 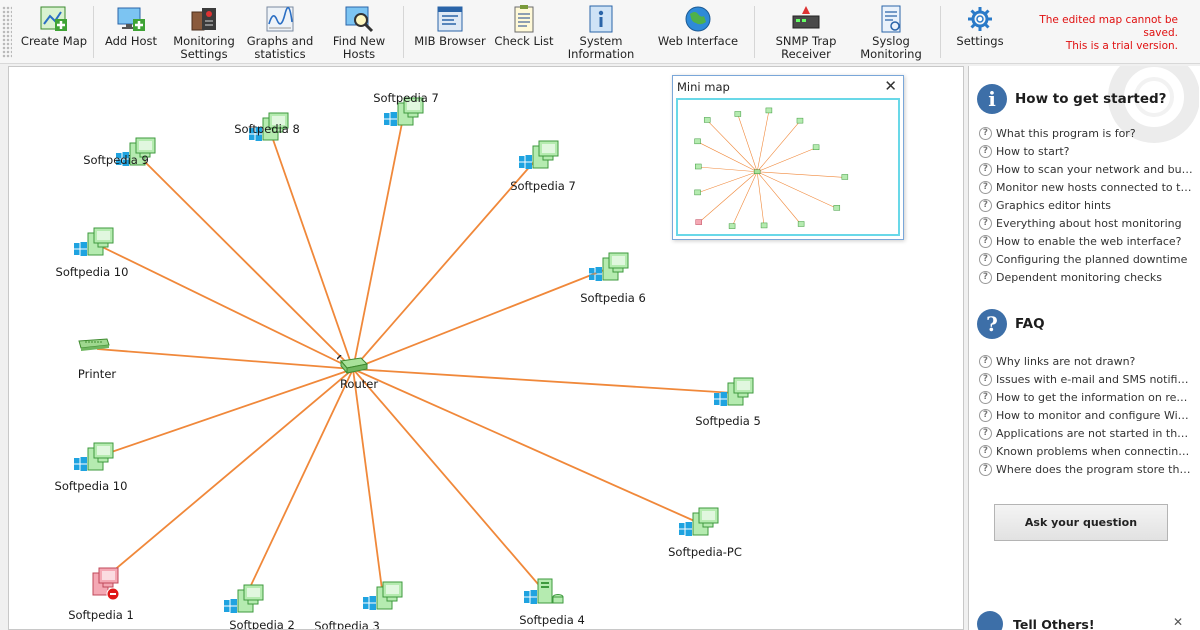 I want to click on host-node: Softpedia 1, so click(x=101, y=594).